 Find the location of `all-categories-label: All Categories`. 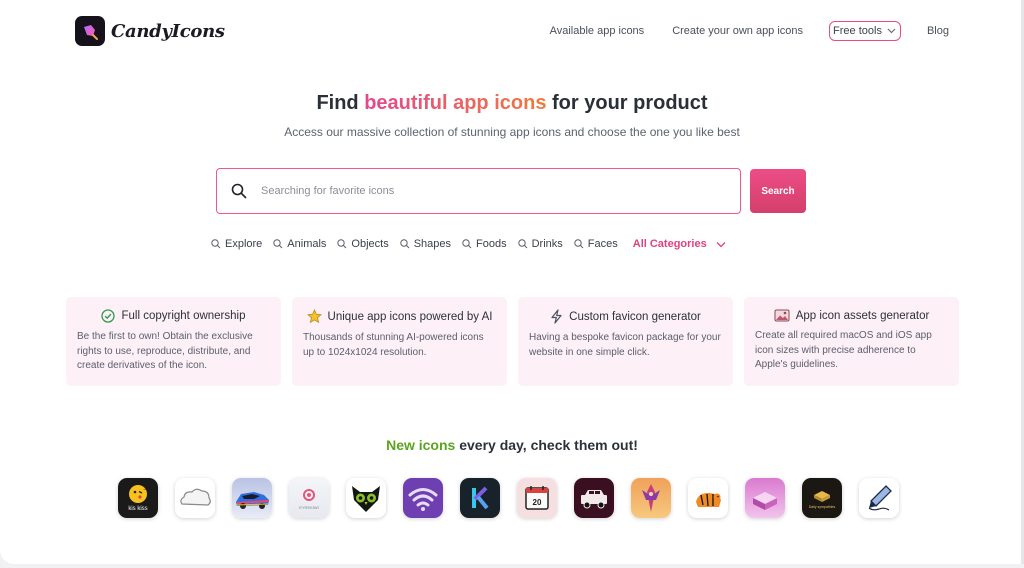

all-categories-label: All Categories is located at coordinates (669, 244).